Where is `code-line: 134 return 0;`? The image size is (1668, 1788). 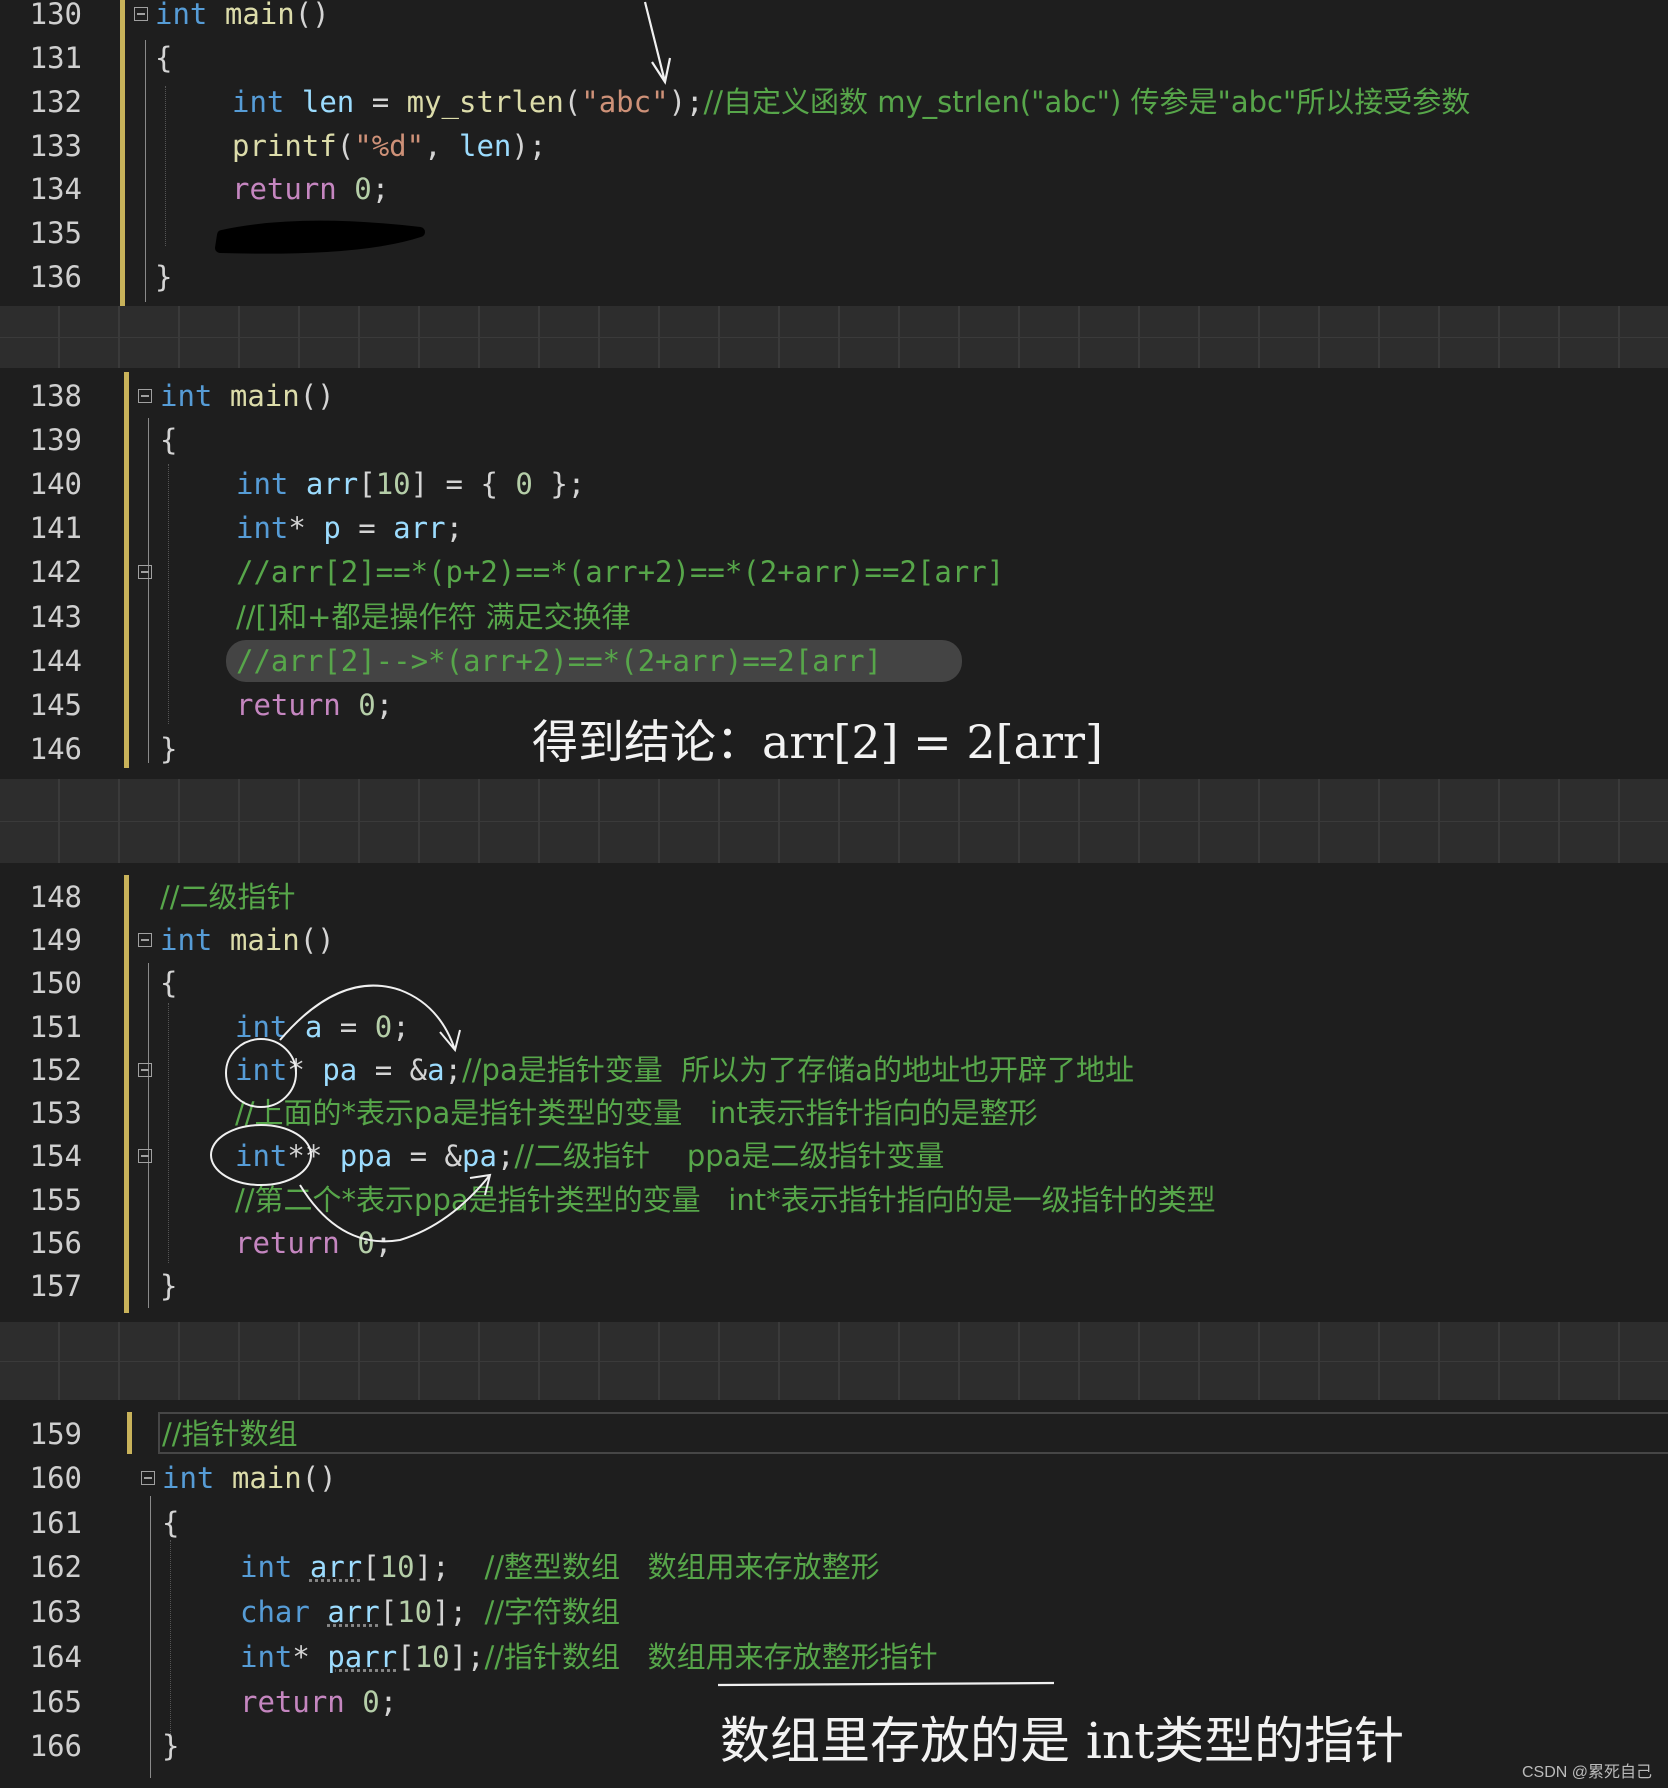 code-line: 134 return 0; is located at coordinates (834, 189).